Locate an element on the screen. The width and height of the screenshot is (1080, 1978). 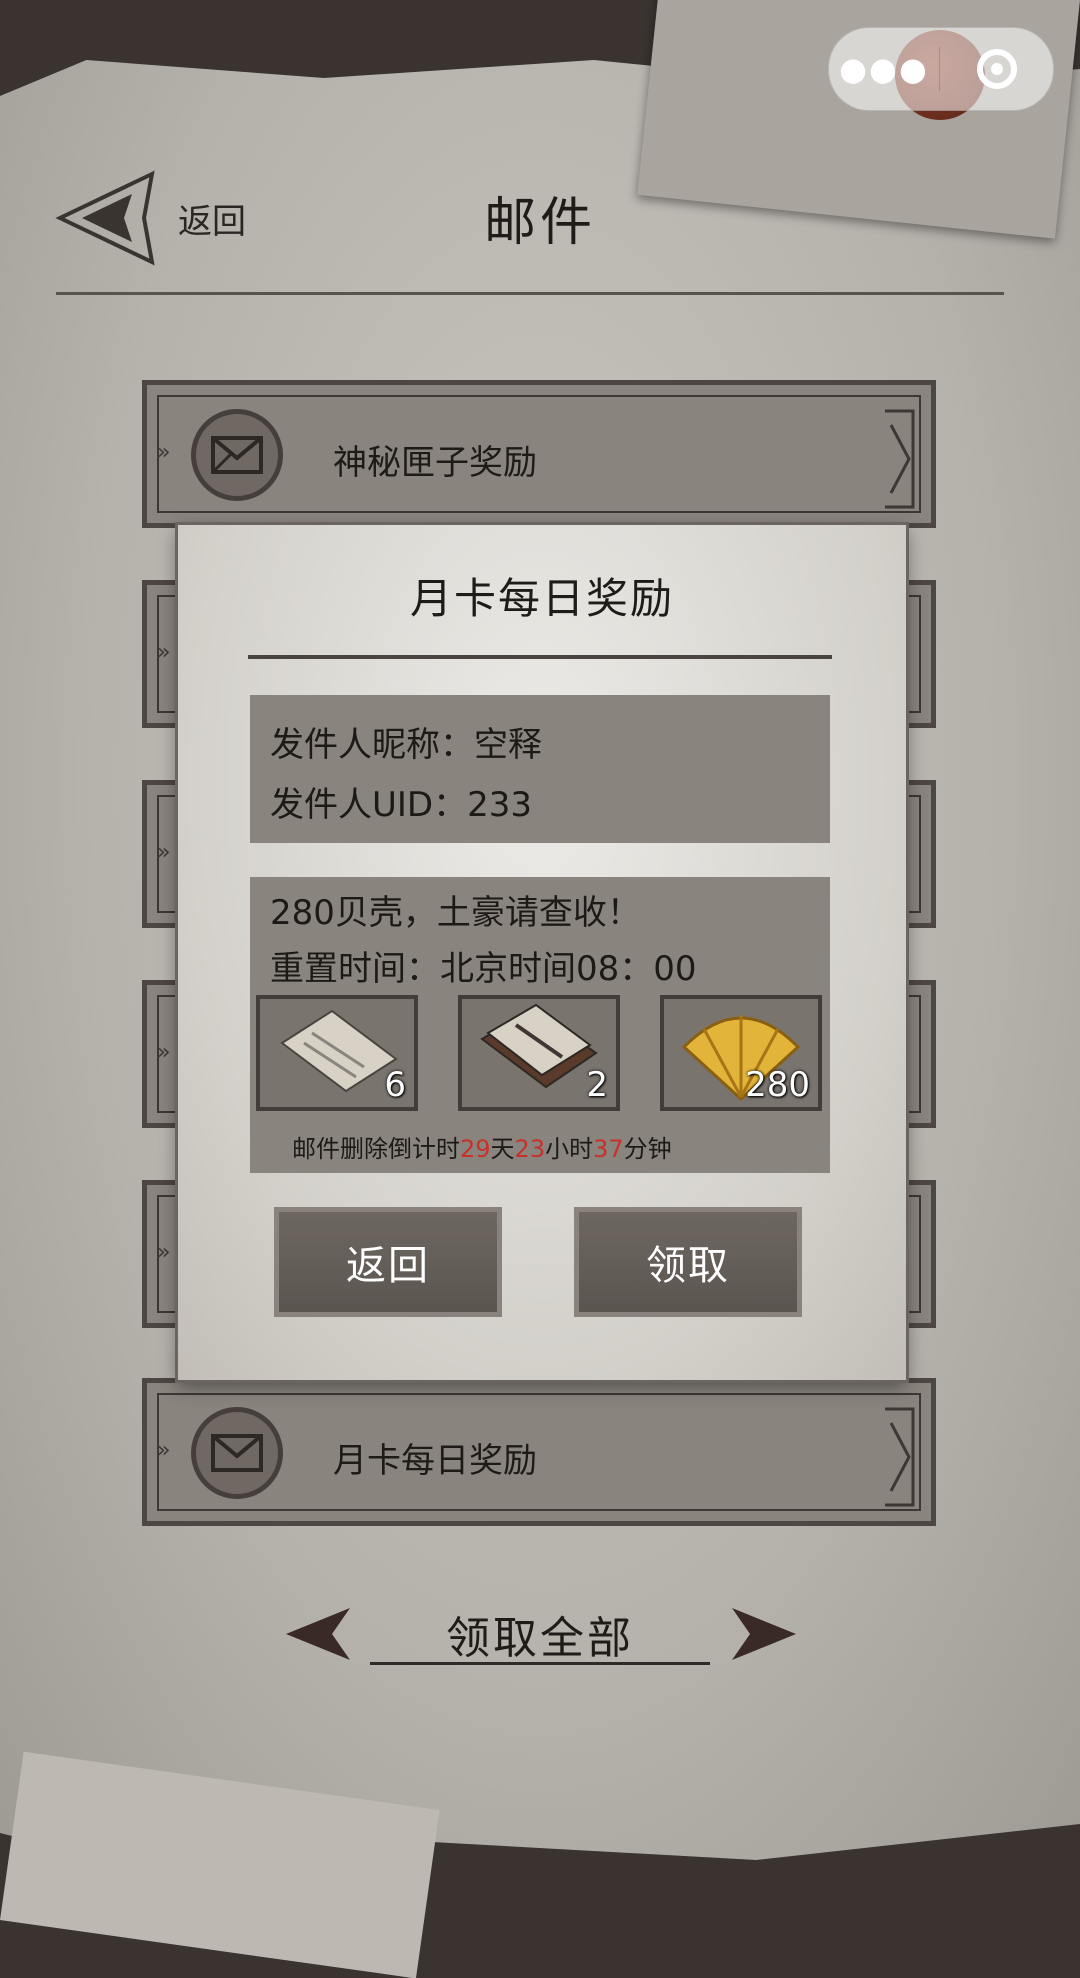
mail-item: » 神秘匣子奖励 is located at coordinates (539, 454).